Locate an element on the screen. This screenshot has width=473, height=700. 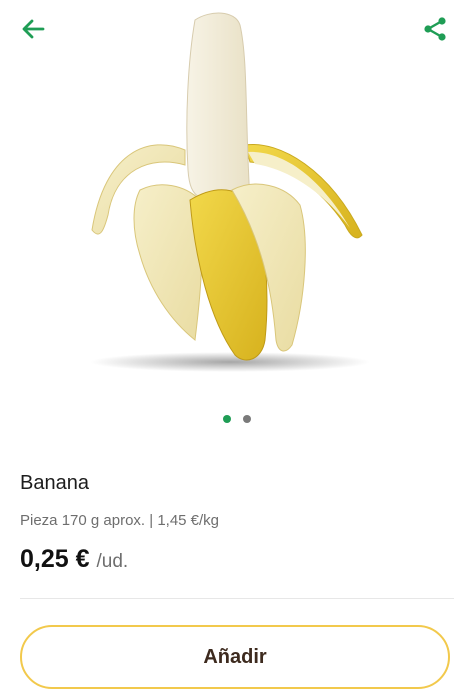
top-bar is located at coordinates (236, 32).